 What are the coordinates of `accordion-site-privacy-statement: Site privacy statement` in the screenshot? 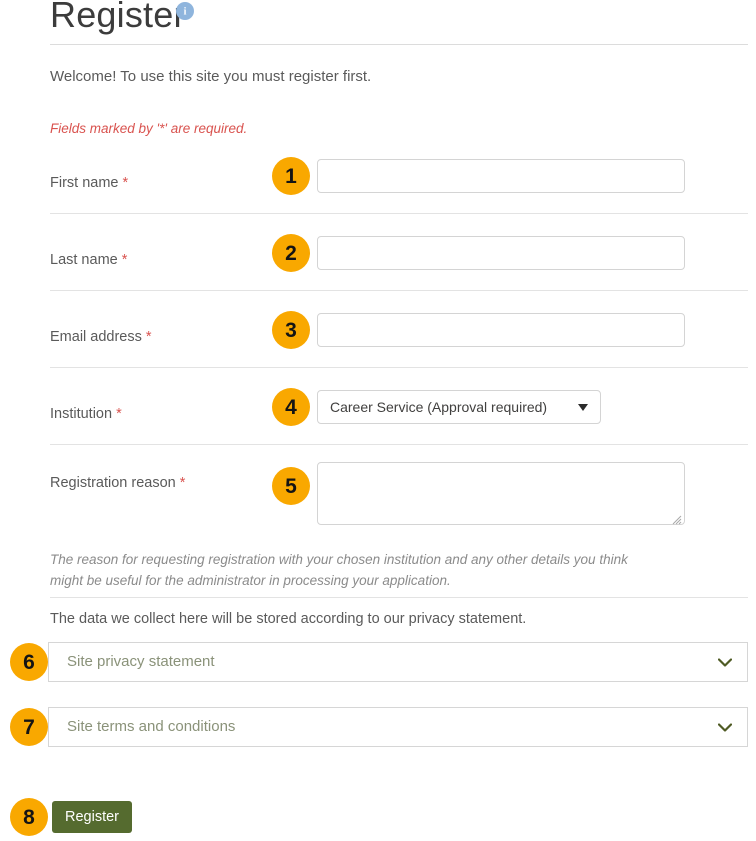 It's located at (398, 662).